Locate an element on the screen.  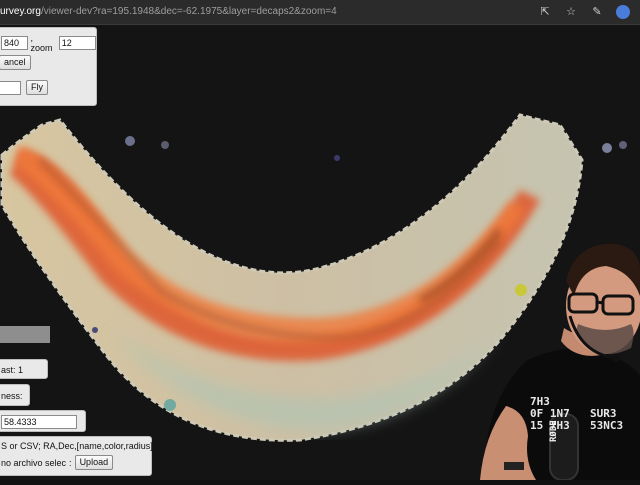
fly-button: Fly is located at coordinates (37, 87).